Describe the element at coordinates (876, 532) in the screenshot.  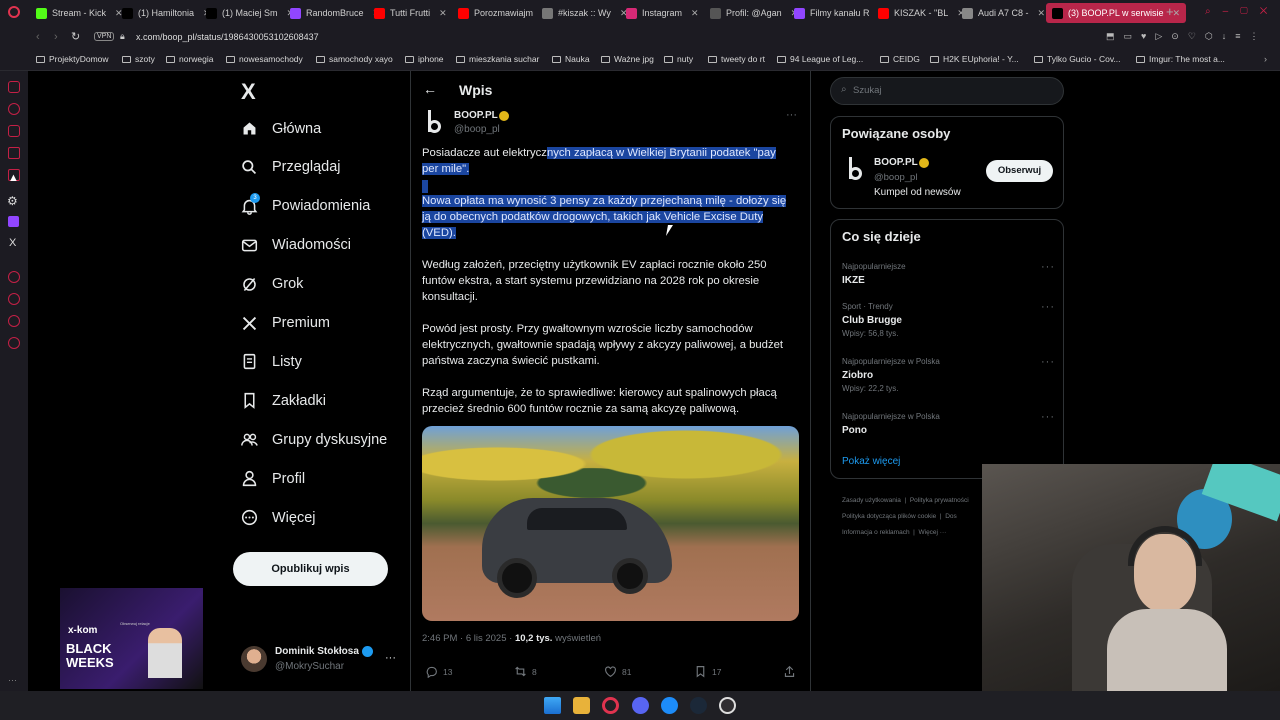
I see `footer-link: Informacja o reklamach` at that location.